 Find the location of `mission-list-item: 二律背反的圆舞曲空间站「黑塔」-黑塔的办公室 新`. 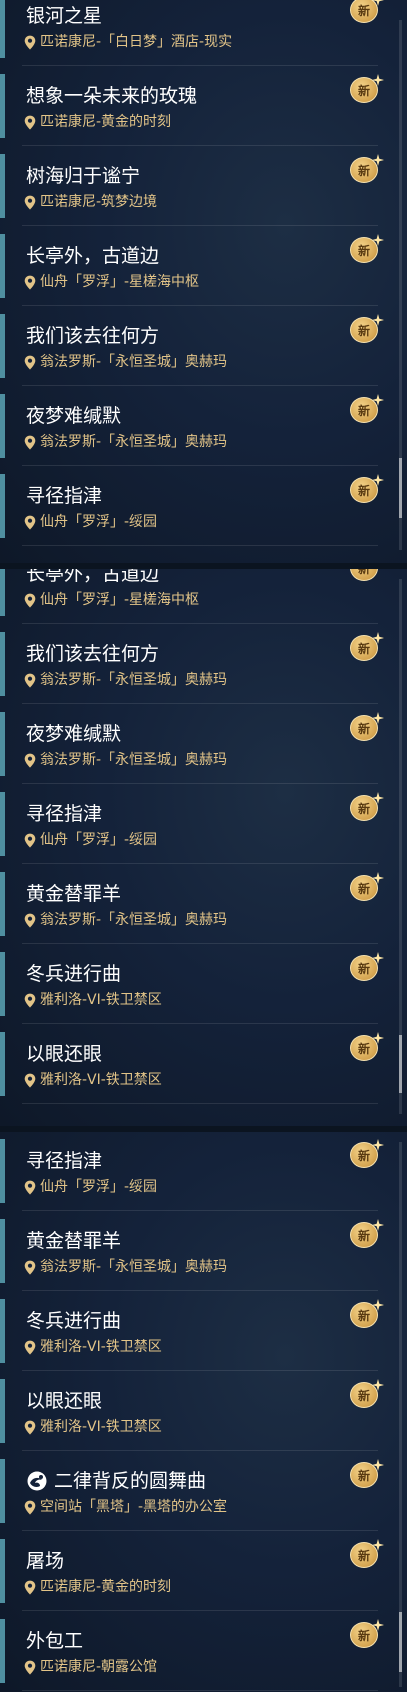

mission-list-item: 二律背反的圆舞曲空间站「黑塔」-黑塔的办公室 新 is located at coordinates (196, 1491).